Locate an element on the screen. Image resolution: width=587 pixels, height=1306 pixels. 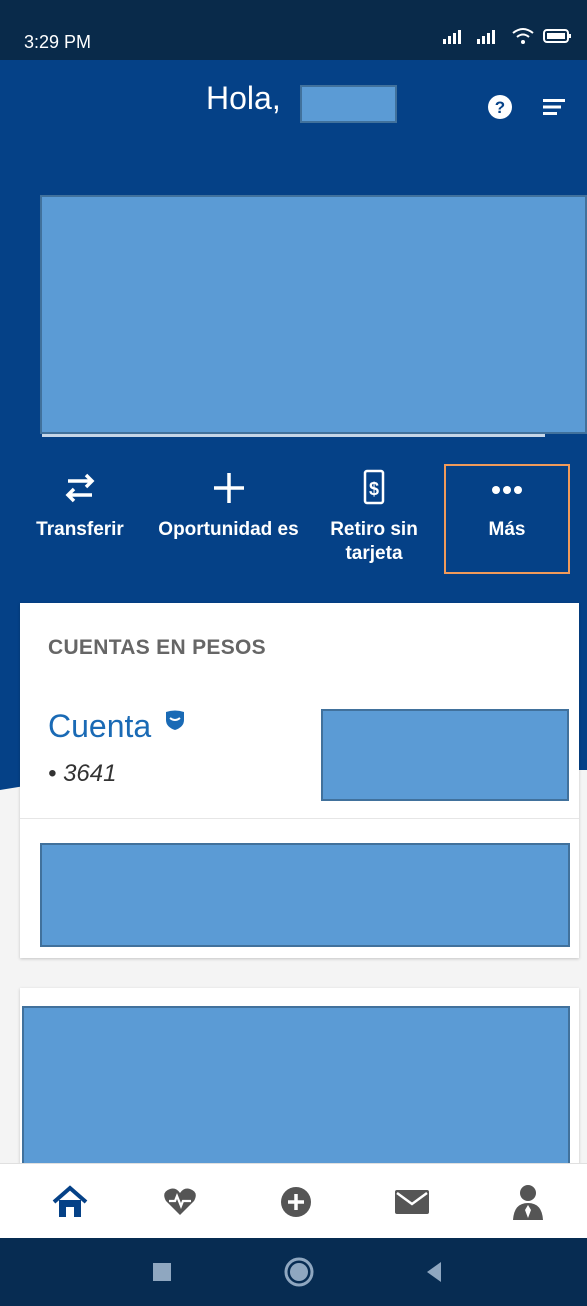
account-name: Cuenta is located at coordinates (117, 726).